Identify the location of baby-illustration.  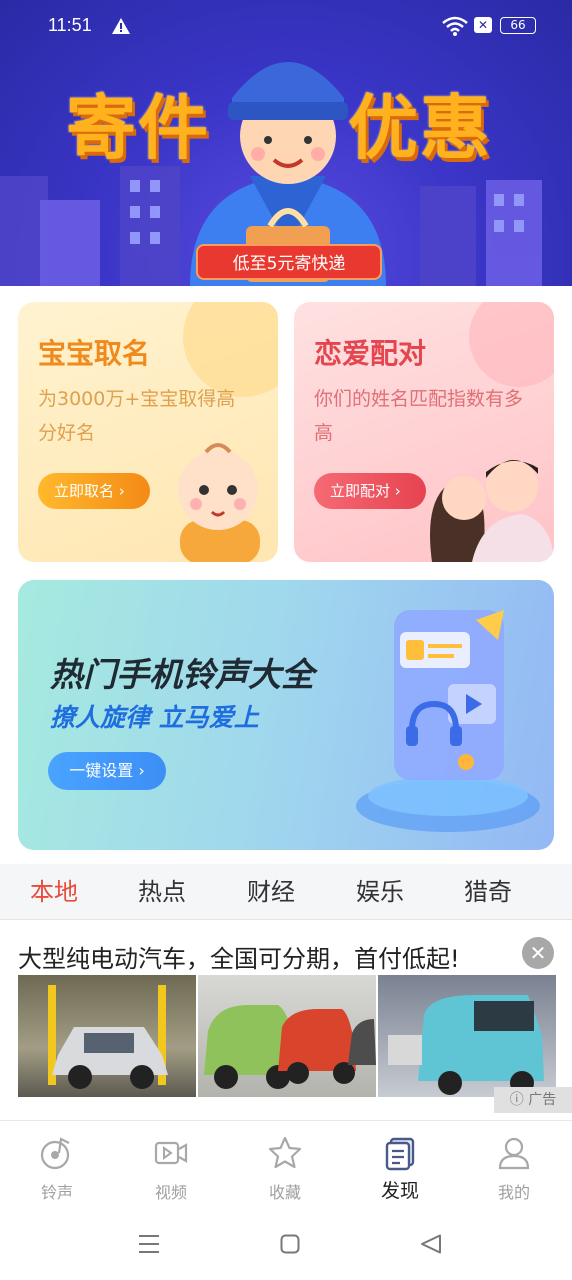
(219, 502).